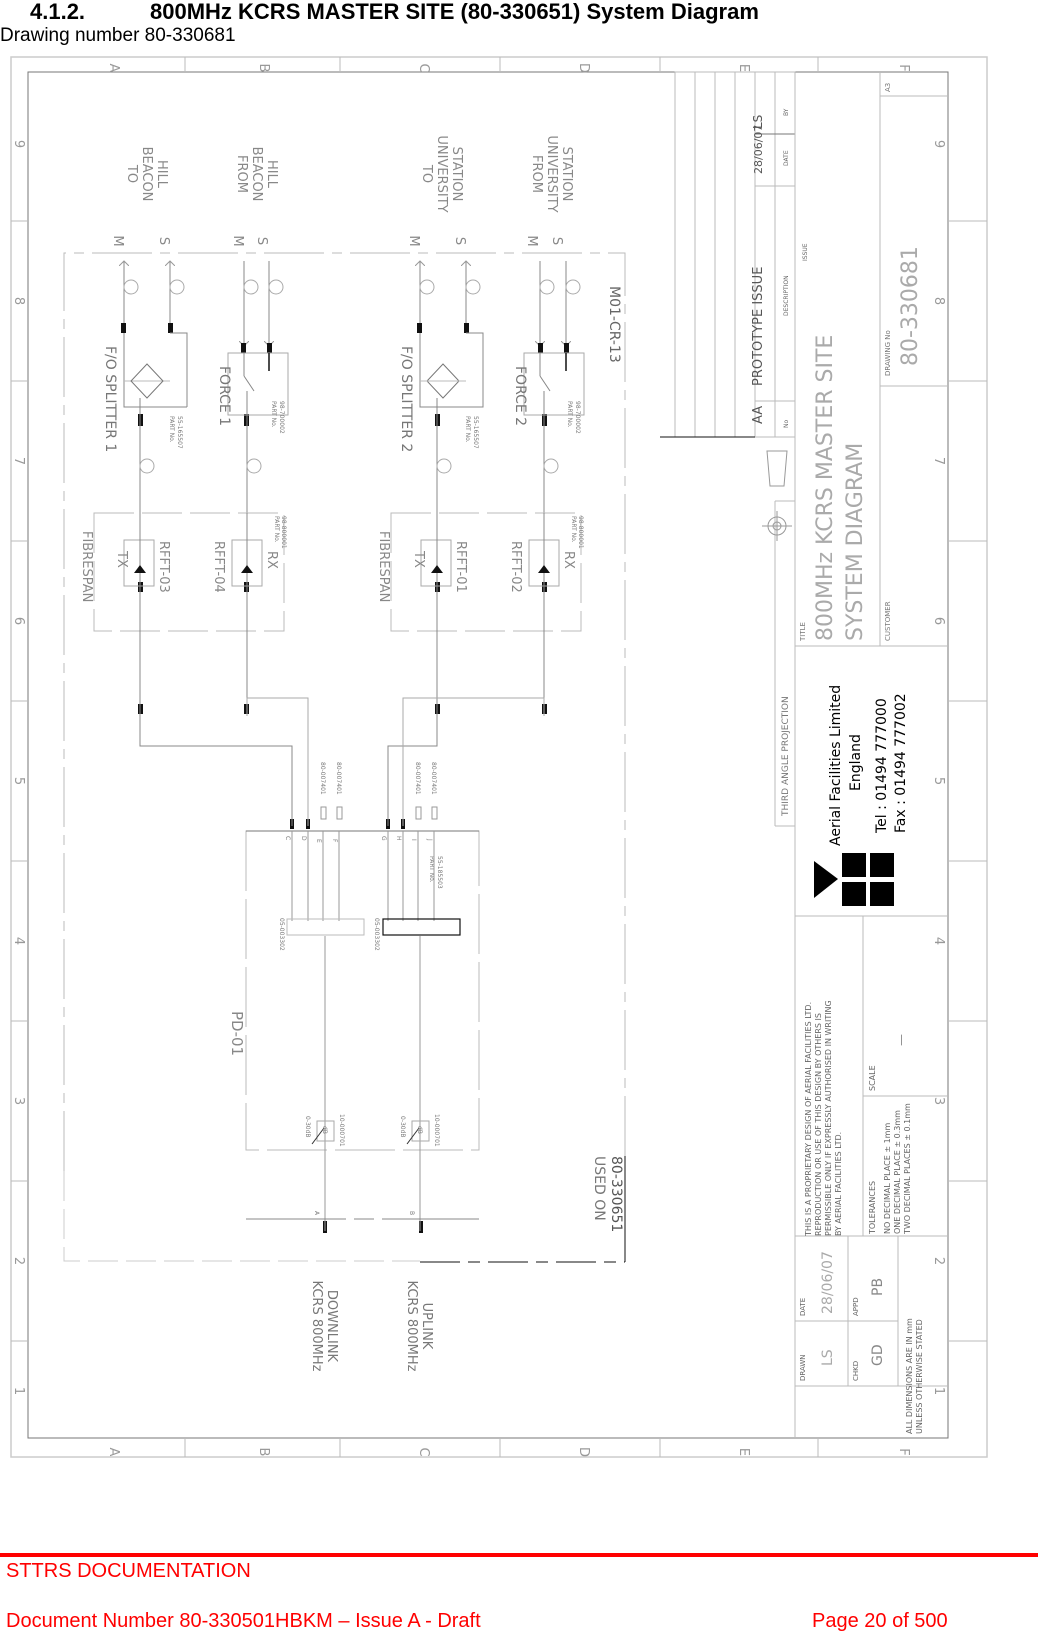  What do you see at coordinates (803, 632) in the screenshot?
I see `svg-text: TITLE` at bounding box center [803, 632].